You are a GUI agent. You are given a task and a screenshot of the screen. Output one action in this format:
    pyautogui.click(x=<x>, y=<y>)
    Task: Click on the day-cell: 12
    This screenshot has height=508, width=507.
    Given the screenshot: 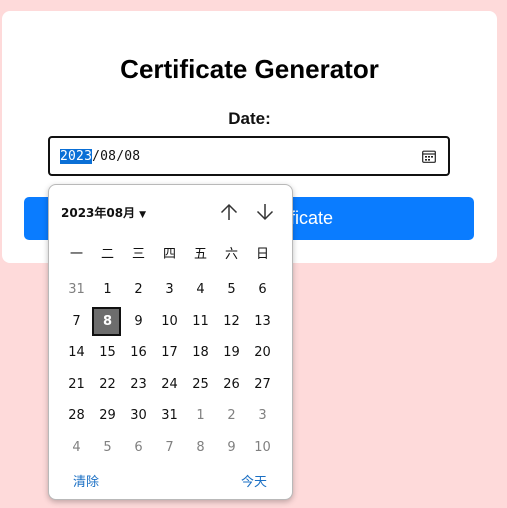 What is the action you would take?
    pyautogui.click(x=231, y=322)
    